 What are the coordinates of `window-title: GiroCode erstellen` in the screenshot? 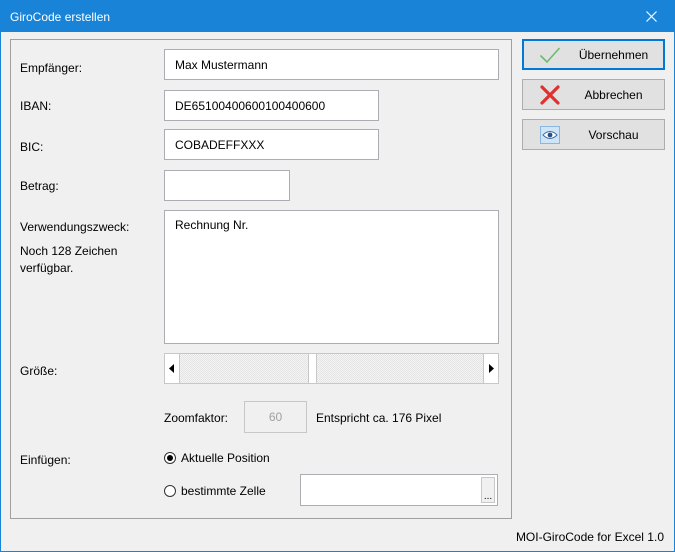 It's located at (60, 17).